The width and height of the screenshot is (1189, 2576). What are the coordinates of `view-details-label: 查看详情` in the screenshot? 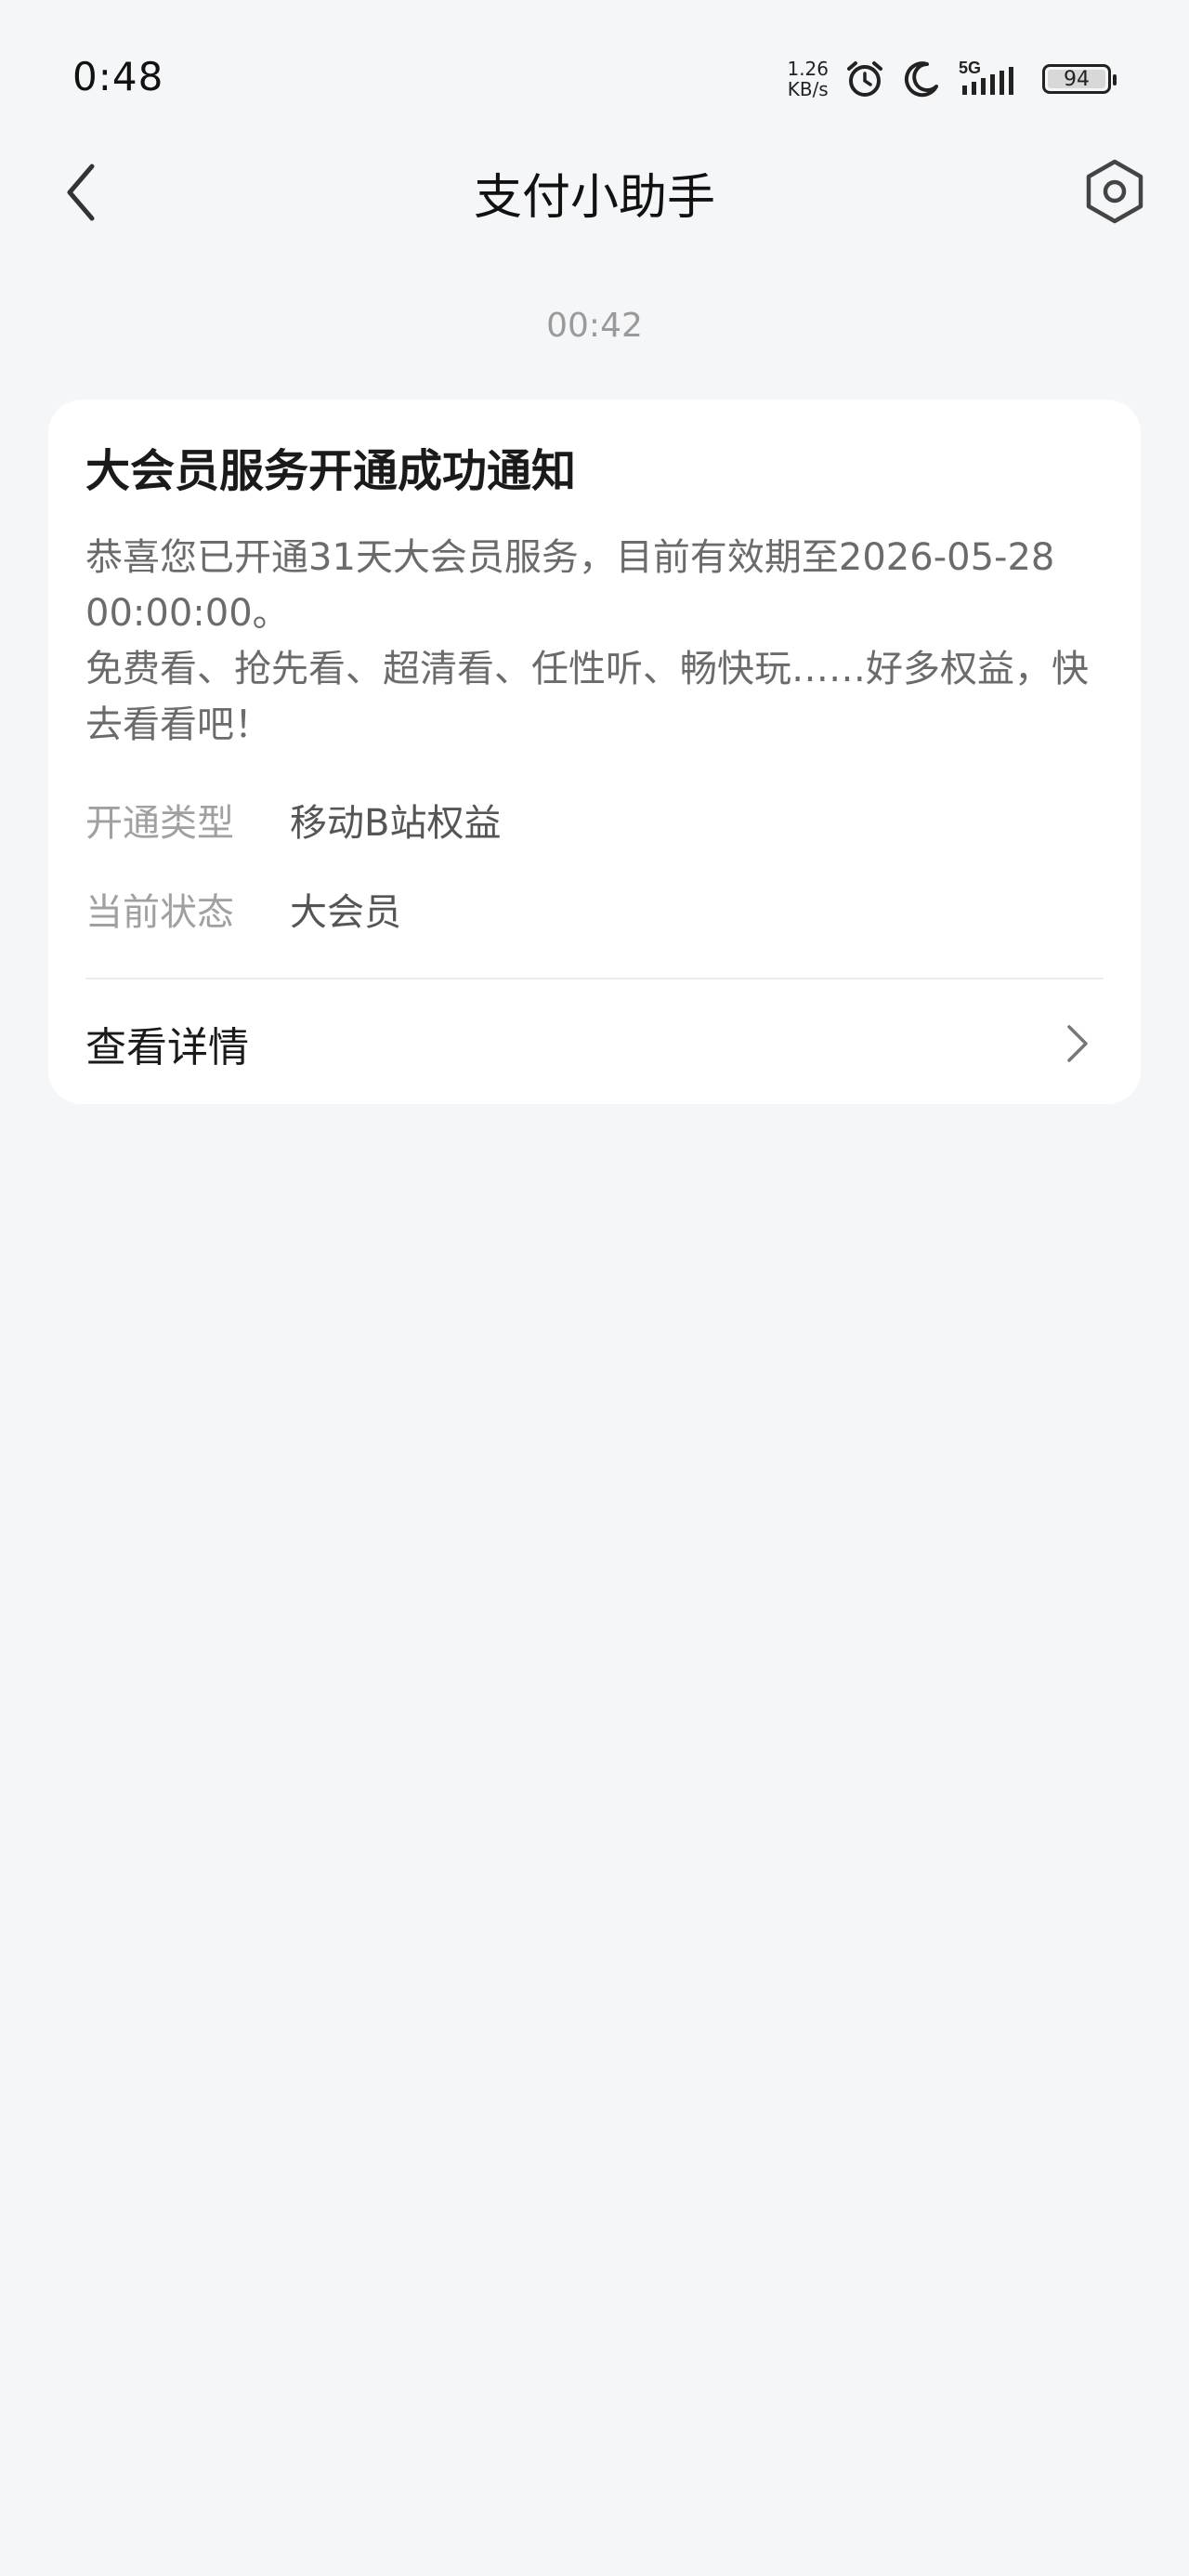 It's located at (167, 1047).